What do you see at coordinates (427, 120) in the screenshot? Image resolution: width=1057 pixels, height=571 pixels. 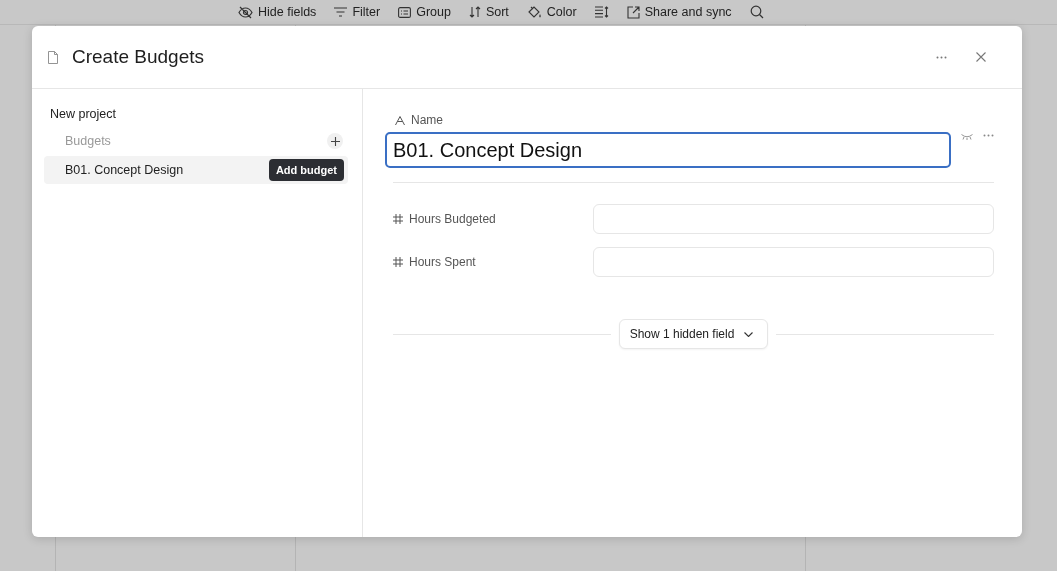 I see `field-label: Name` at bounding box center [427, 120].